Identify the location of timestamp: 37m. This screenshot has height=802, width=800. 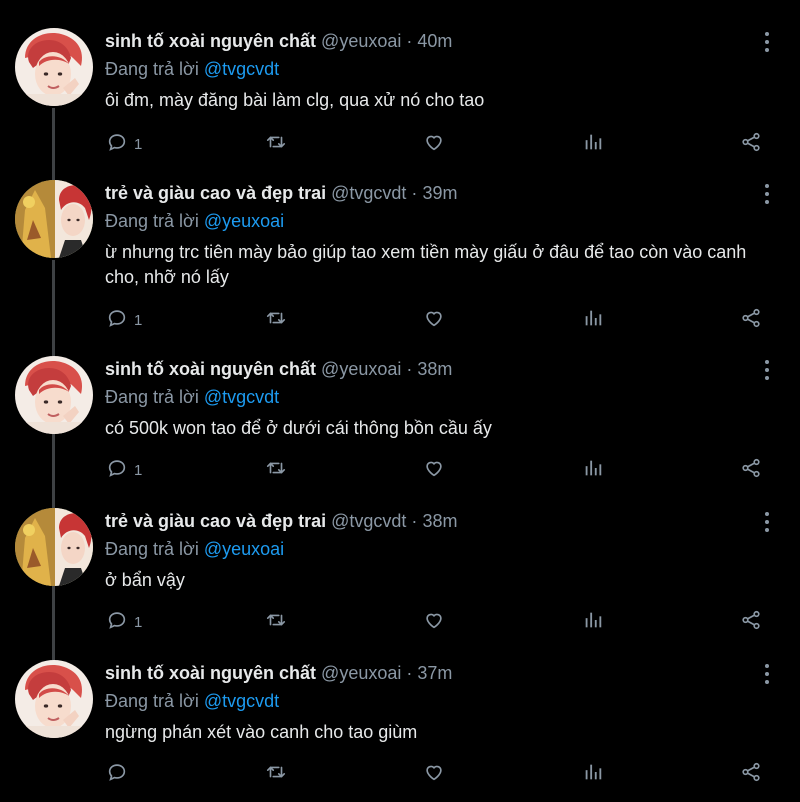
(434, 673).